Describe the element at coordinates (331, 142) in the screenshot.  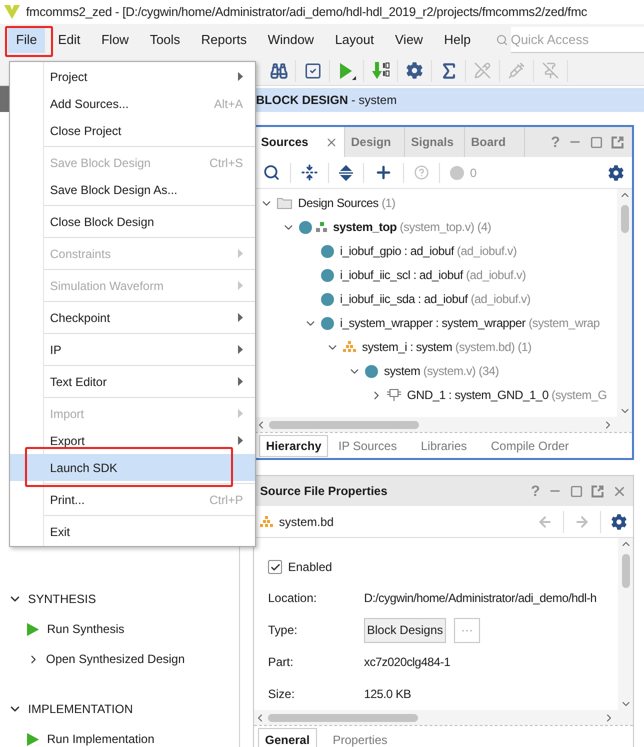
I see `close-icon` at that location.